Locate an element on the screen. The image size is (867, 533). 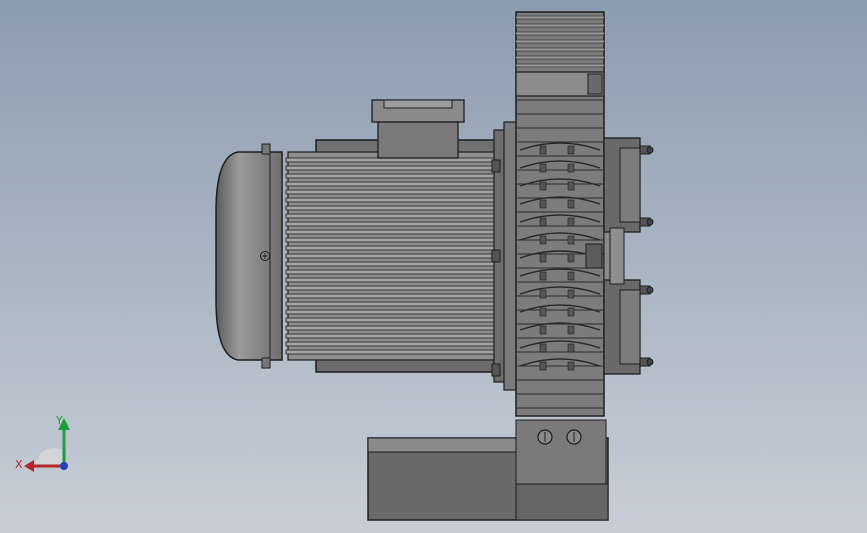
y-axis-label: Y is located at coordinates (59, 420).